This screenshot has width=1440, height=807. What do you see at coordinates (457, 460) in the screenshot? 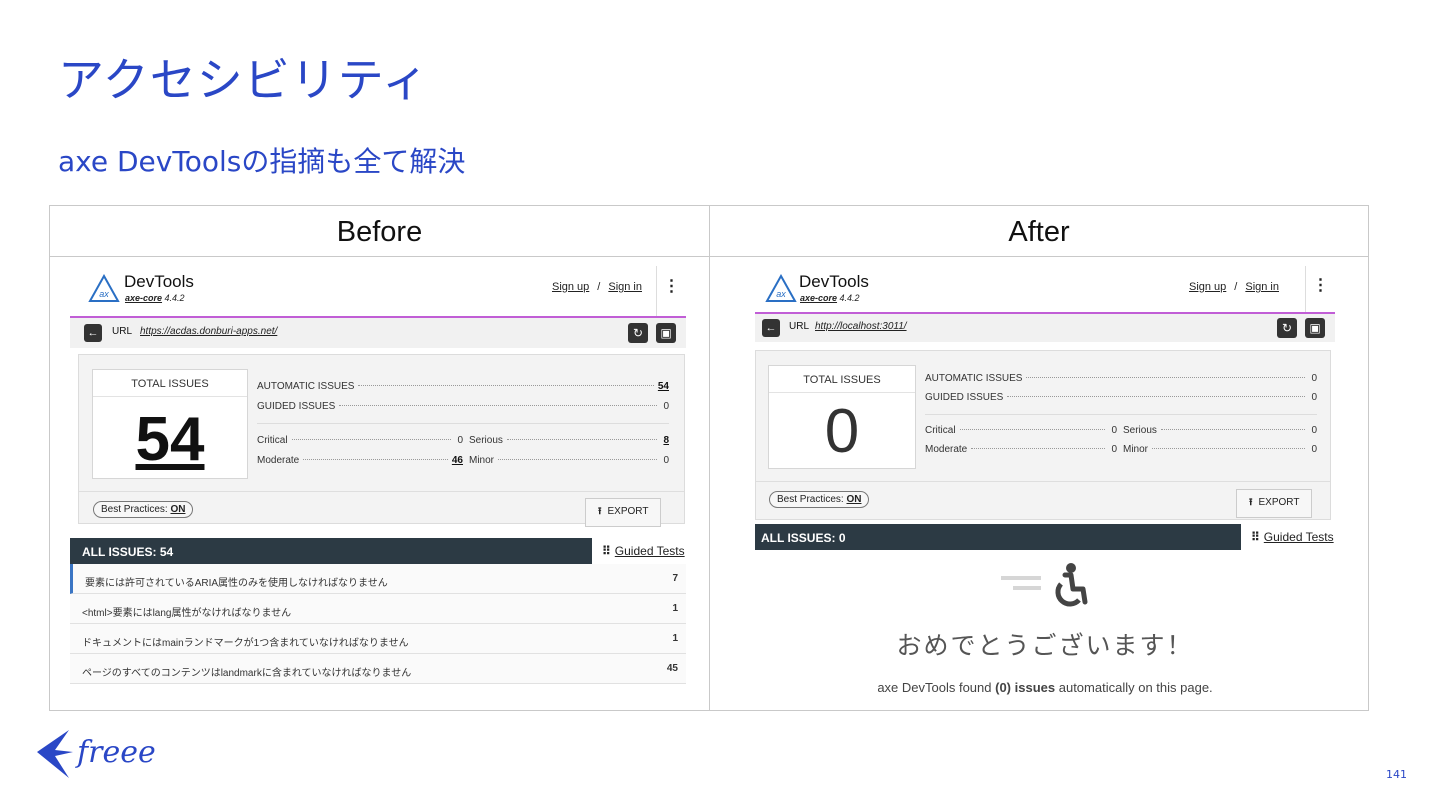
I see `moderate-count: 46` at bounding box center [457, 460].